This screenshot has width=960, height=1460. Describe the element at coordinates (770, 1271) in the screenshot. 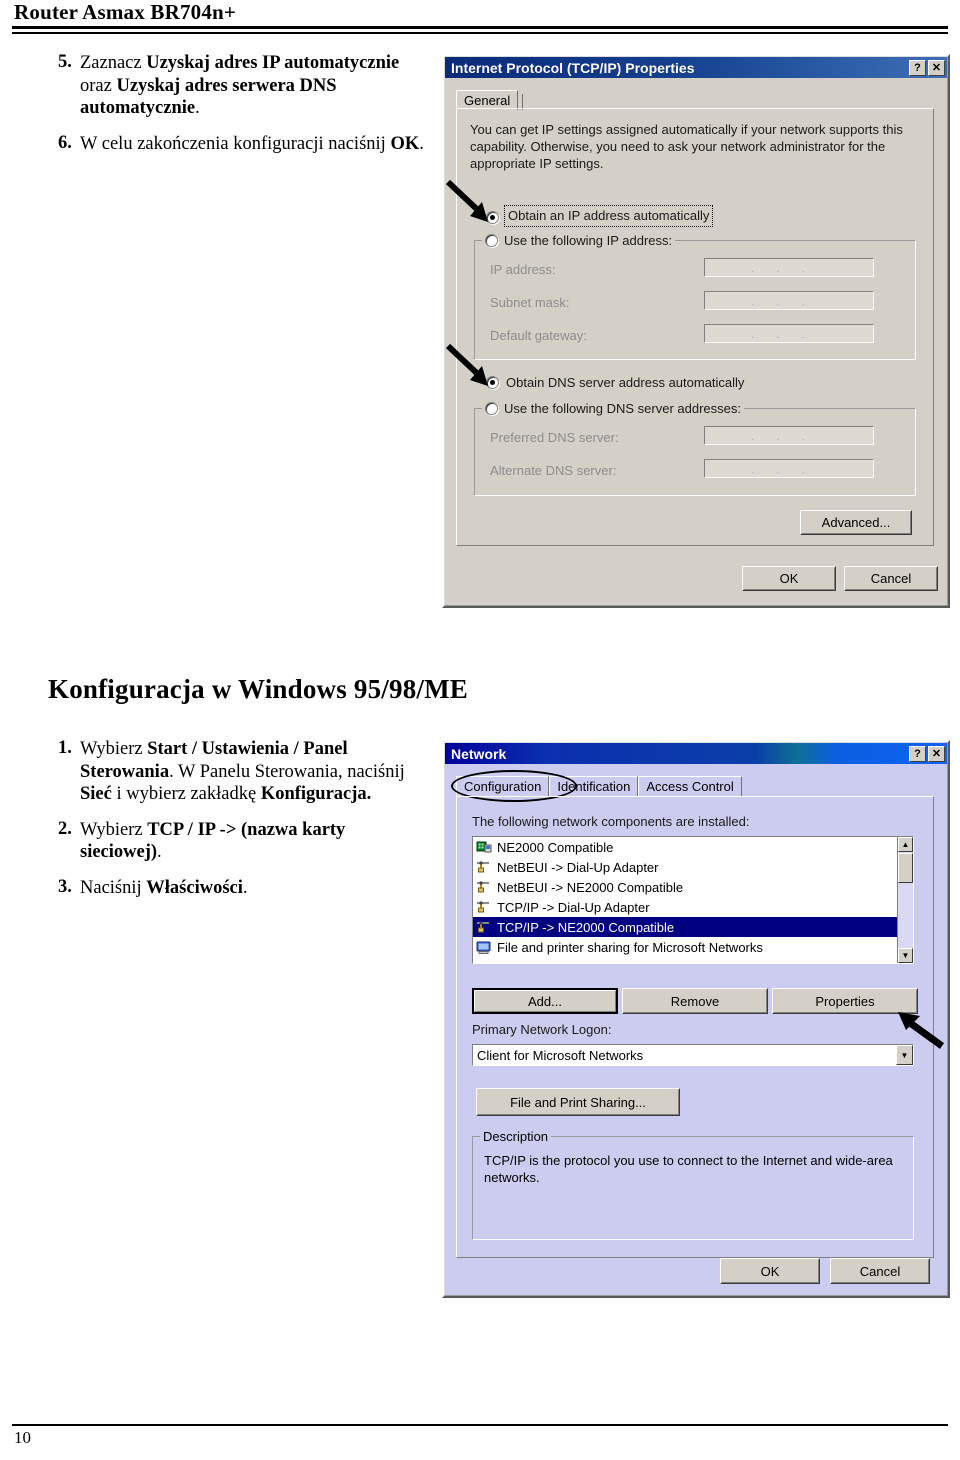

I see `network-ok-button: OK` at that location.